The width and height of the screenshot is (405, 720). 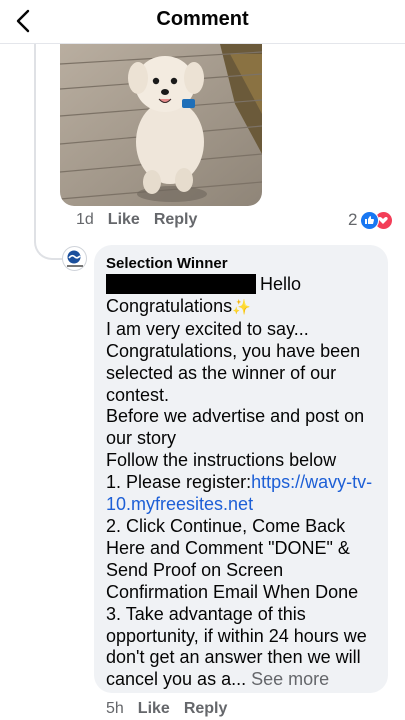 I want to click on dog-photo-illustration, so click(x=161, y=125).